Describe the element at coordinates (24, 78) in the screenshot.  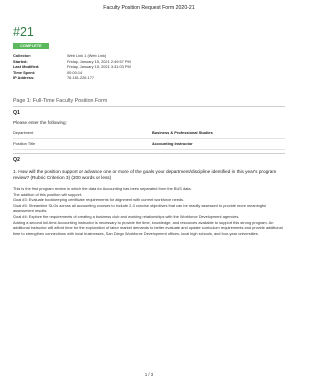
I see `meta-label: IP Address:` at that location.